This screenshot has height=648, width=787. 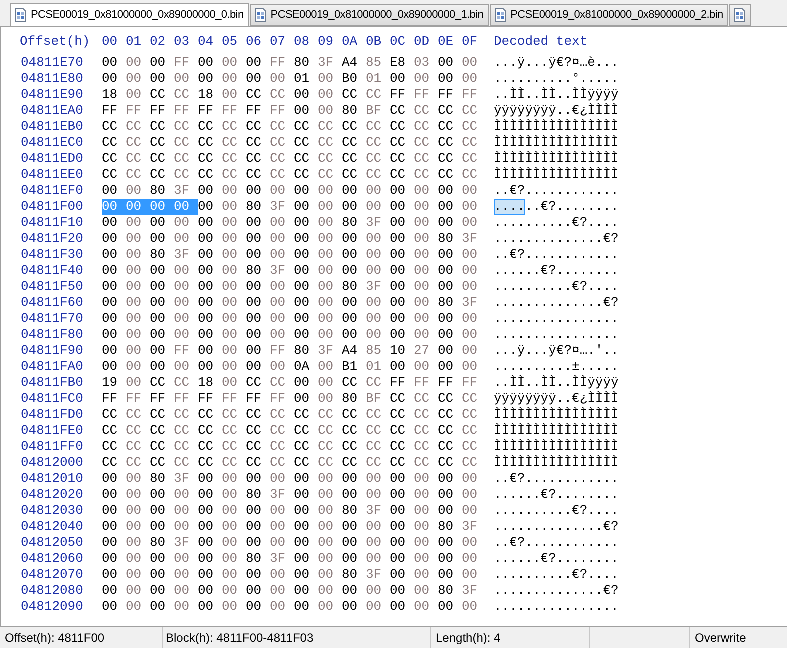 I want to click on byte-cell: 27, so click(x=426, y=351).